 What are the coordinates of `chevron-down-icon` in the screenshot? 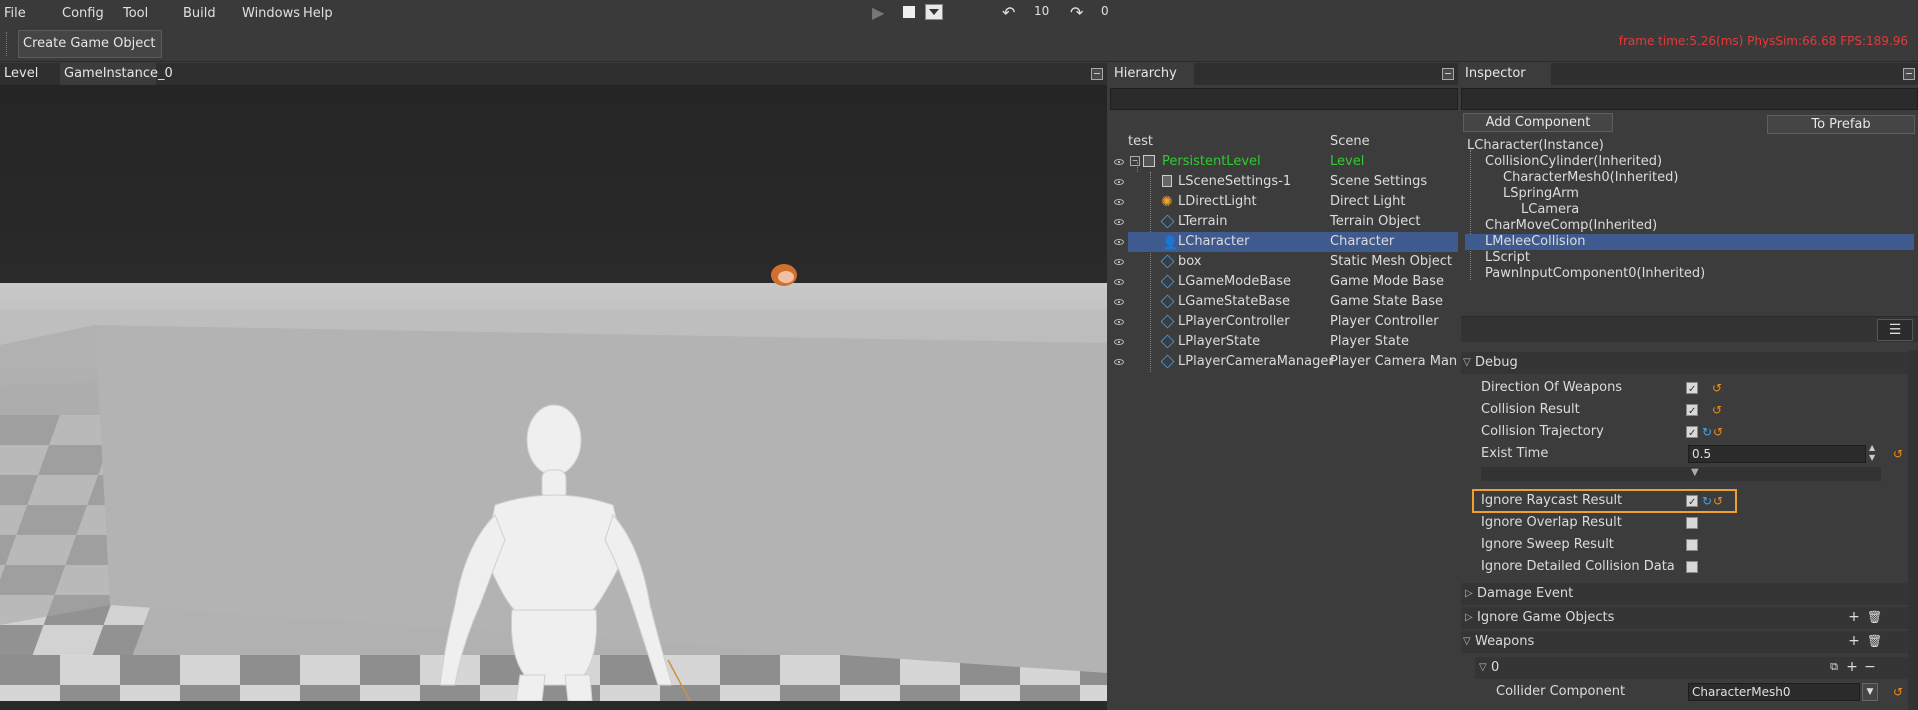 It's located at (934, 12).